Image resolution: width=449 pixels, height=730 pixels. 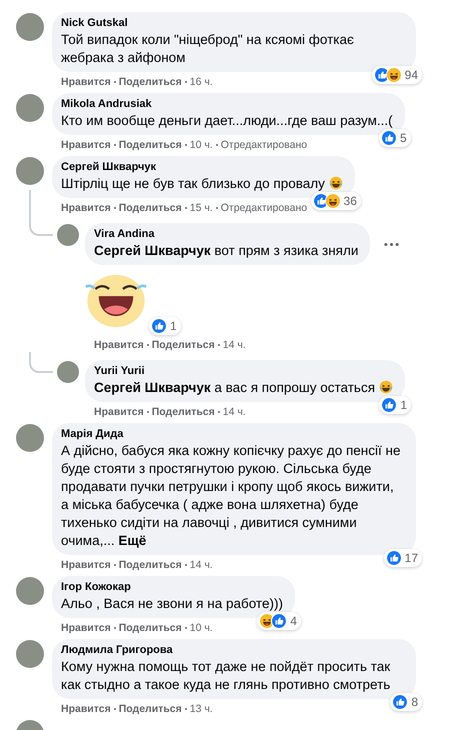 I want to click on author-name: Nick Gutskal, so click(x=232, y=23).